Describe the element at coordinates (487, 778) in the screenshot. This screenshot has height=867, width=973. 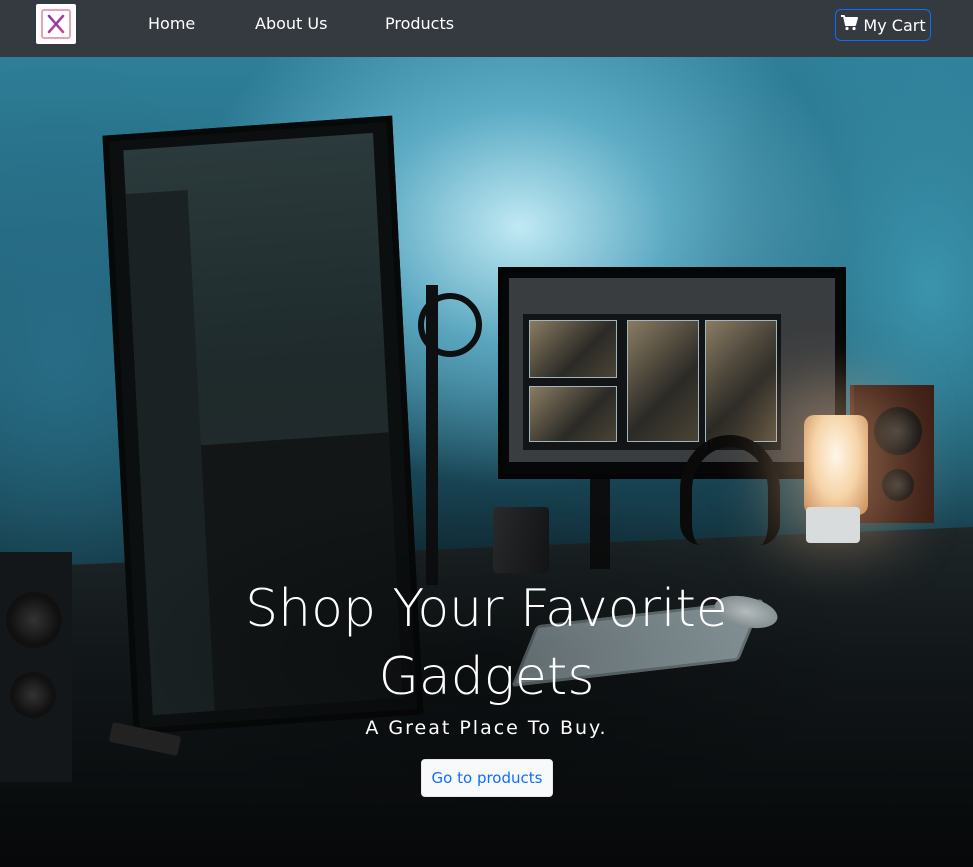
I see `go-to-products-button: Go to products` at that location.